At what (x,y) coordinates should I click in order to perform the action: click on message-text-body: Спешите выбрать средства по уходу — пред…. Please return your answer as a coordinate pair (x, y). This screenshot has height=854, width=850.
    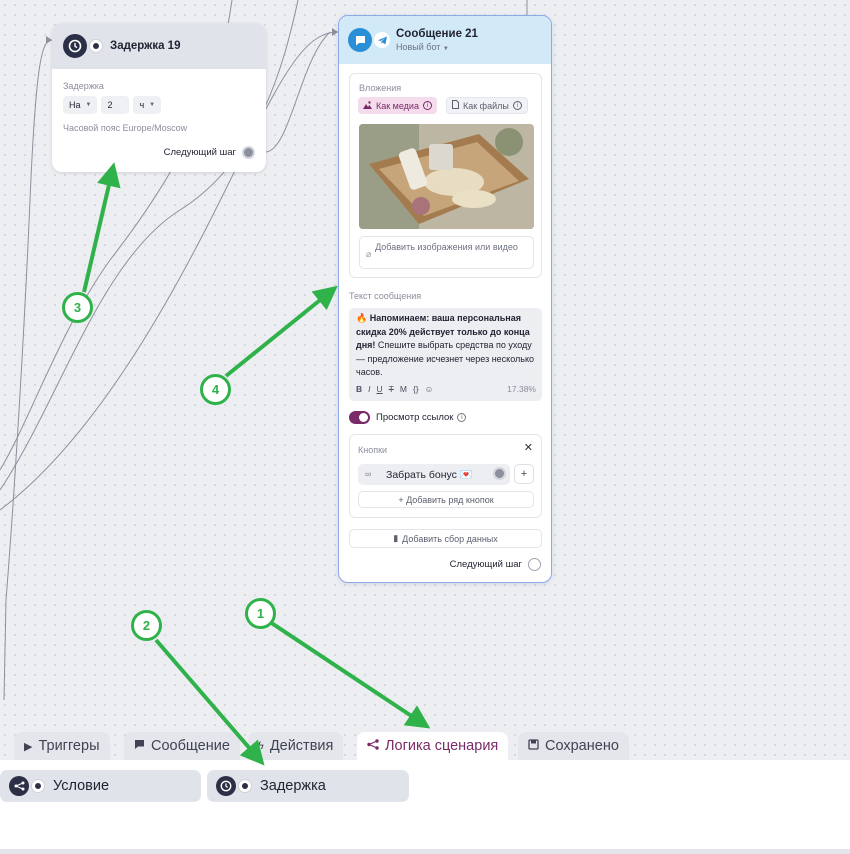
    Looking at the image, I should click on (445, 358).